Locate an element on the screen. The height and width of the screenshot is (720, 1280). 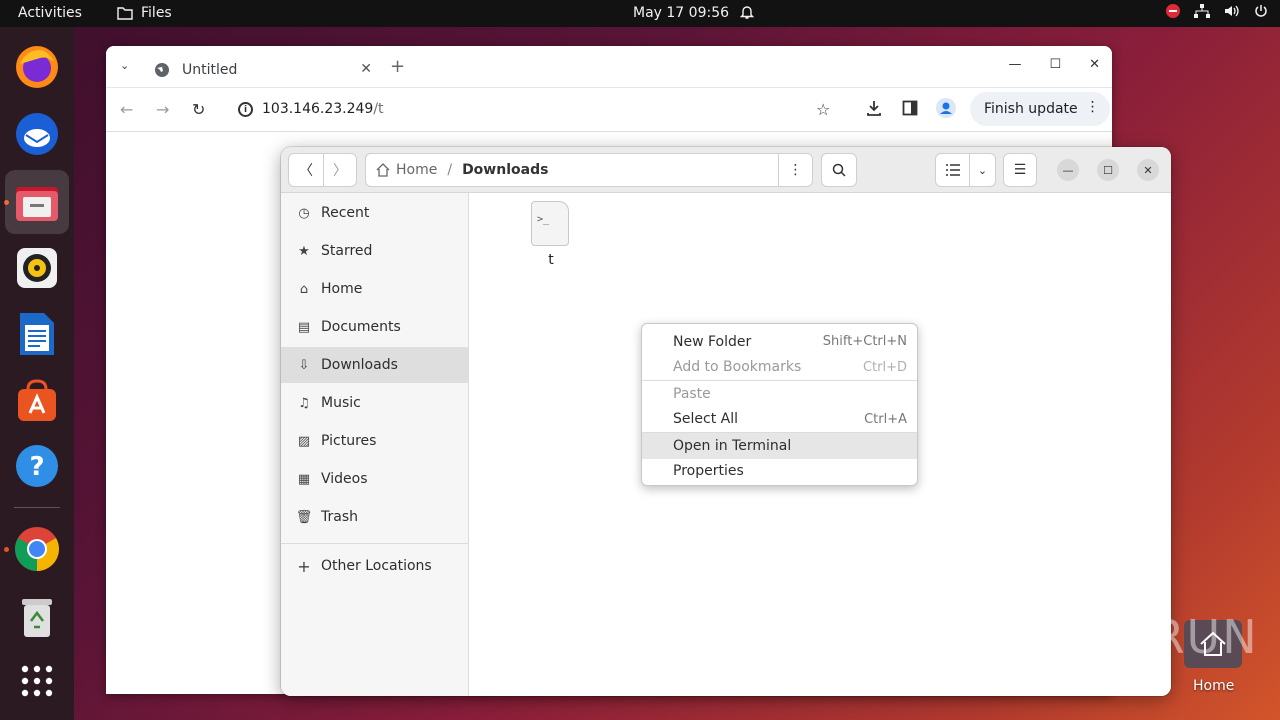
path-menu-icon: ⋮ is located at coordinates (795, 170).